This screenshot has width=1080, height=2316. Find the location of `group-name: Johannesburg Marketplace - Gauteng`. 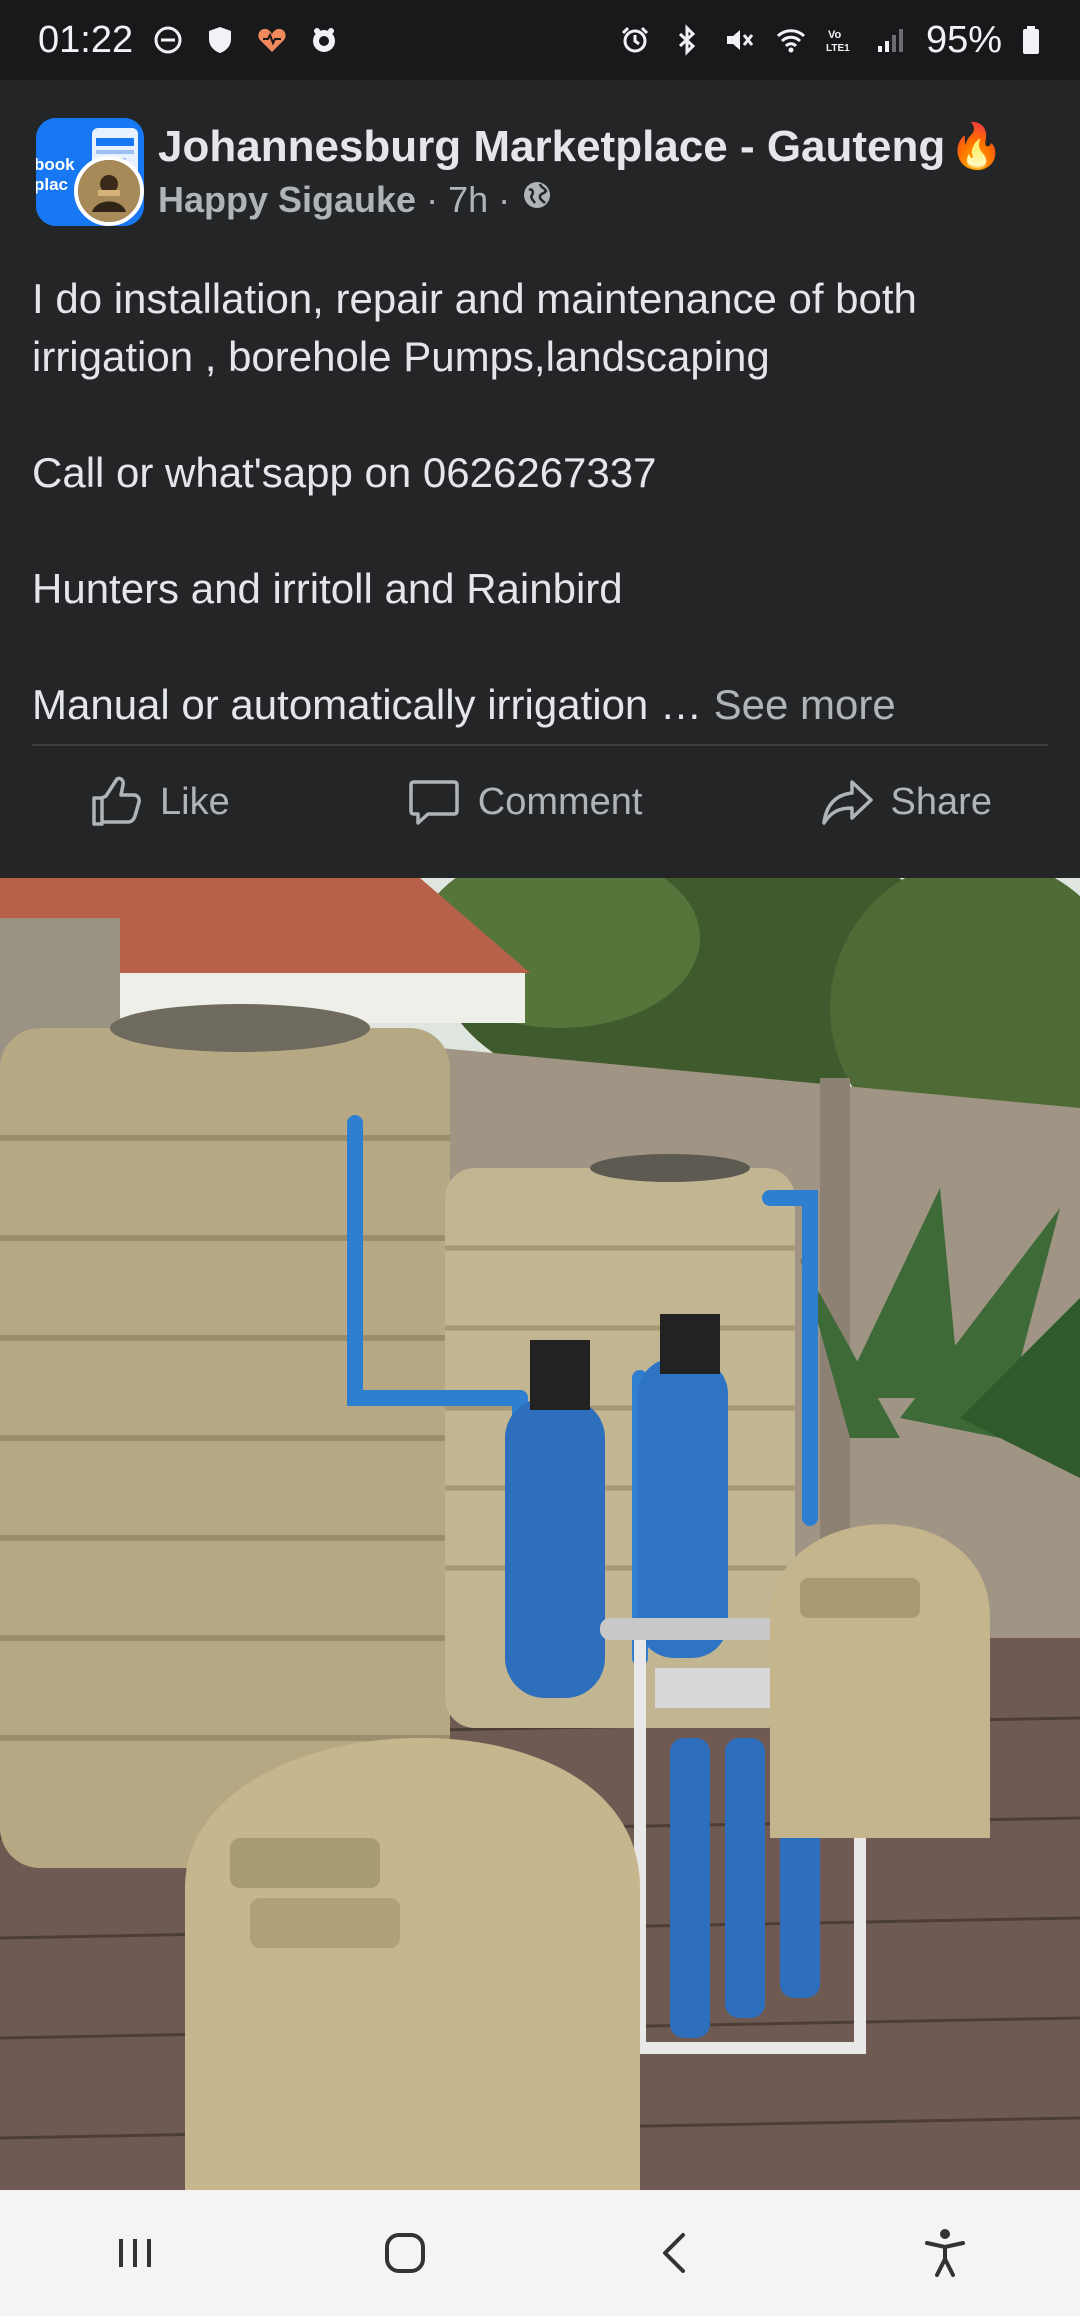

group-name: Johannesburg Marketplace - Gauteng is located at coordinates (552, 146).